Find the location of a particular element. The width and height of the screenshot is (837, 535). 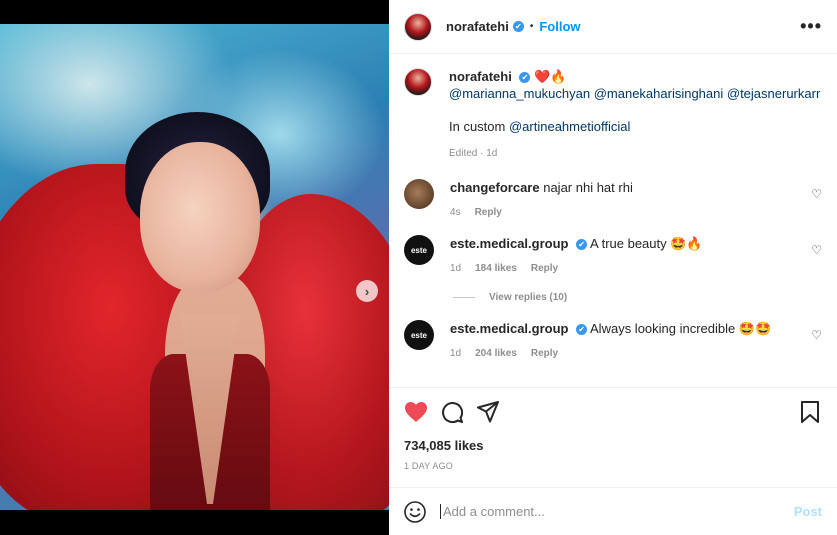

more-options-icon: ••• is located at coordinates (811, 26).